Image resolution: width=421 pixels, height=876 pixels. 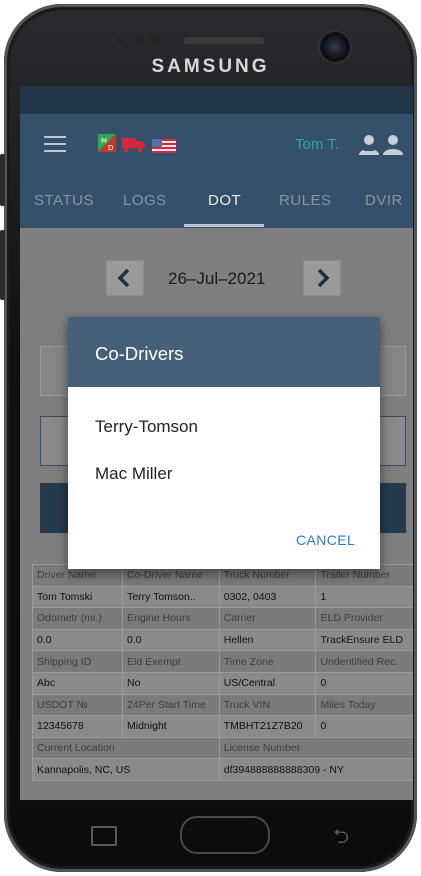 I want to click on table-value-row: 0.0 0.0 Hellen TrackEnsure ELD, so click(x=222, y=640).